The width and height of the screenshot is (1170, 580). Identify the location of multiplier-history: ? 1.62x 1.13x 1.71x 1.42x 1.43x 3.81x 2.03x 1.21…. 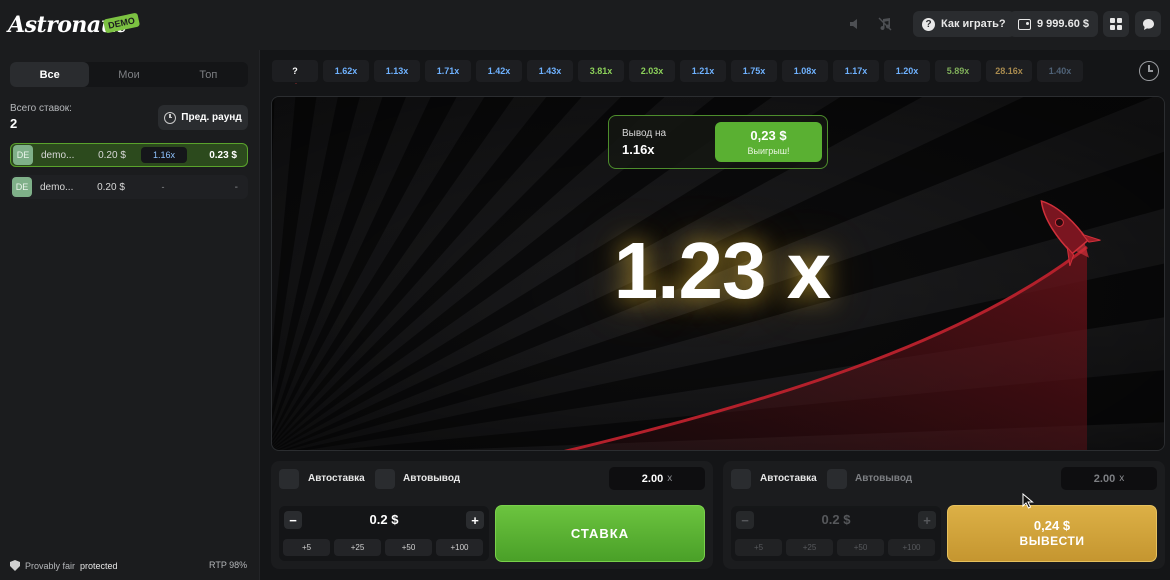
(696, 72).